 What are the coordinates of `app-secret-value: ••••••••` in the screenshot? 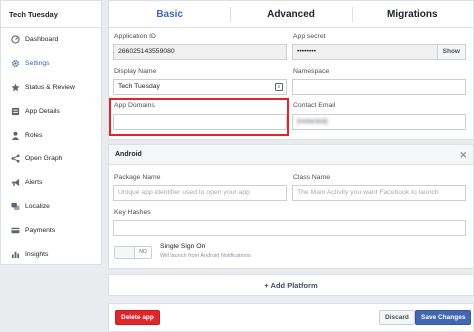 It's located at (307, 51).